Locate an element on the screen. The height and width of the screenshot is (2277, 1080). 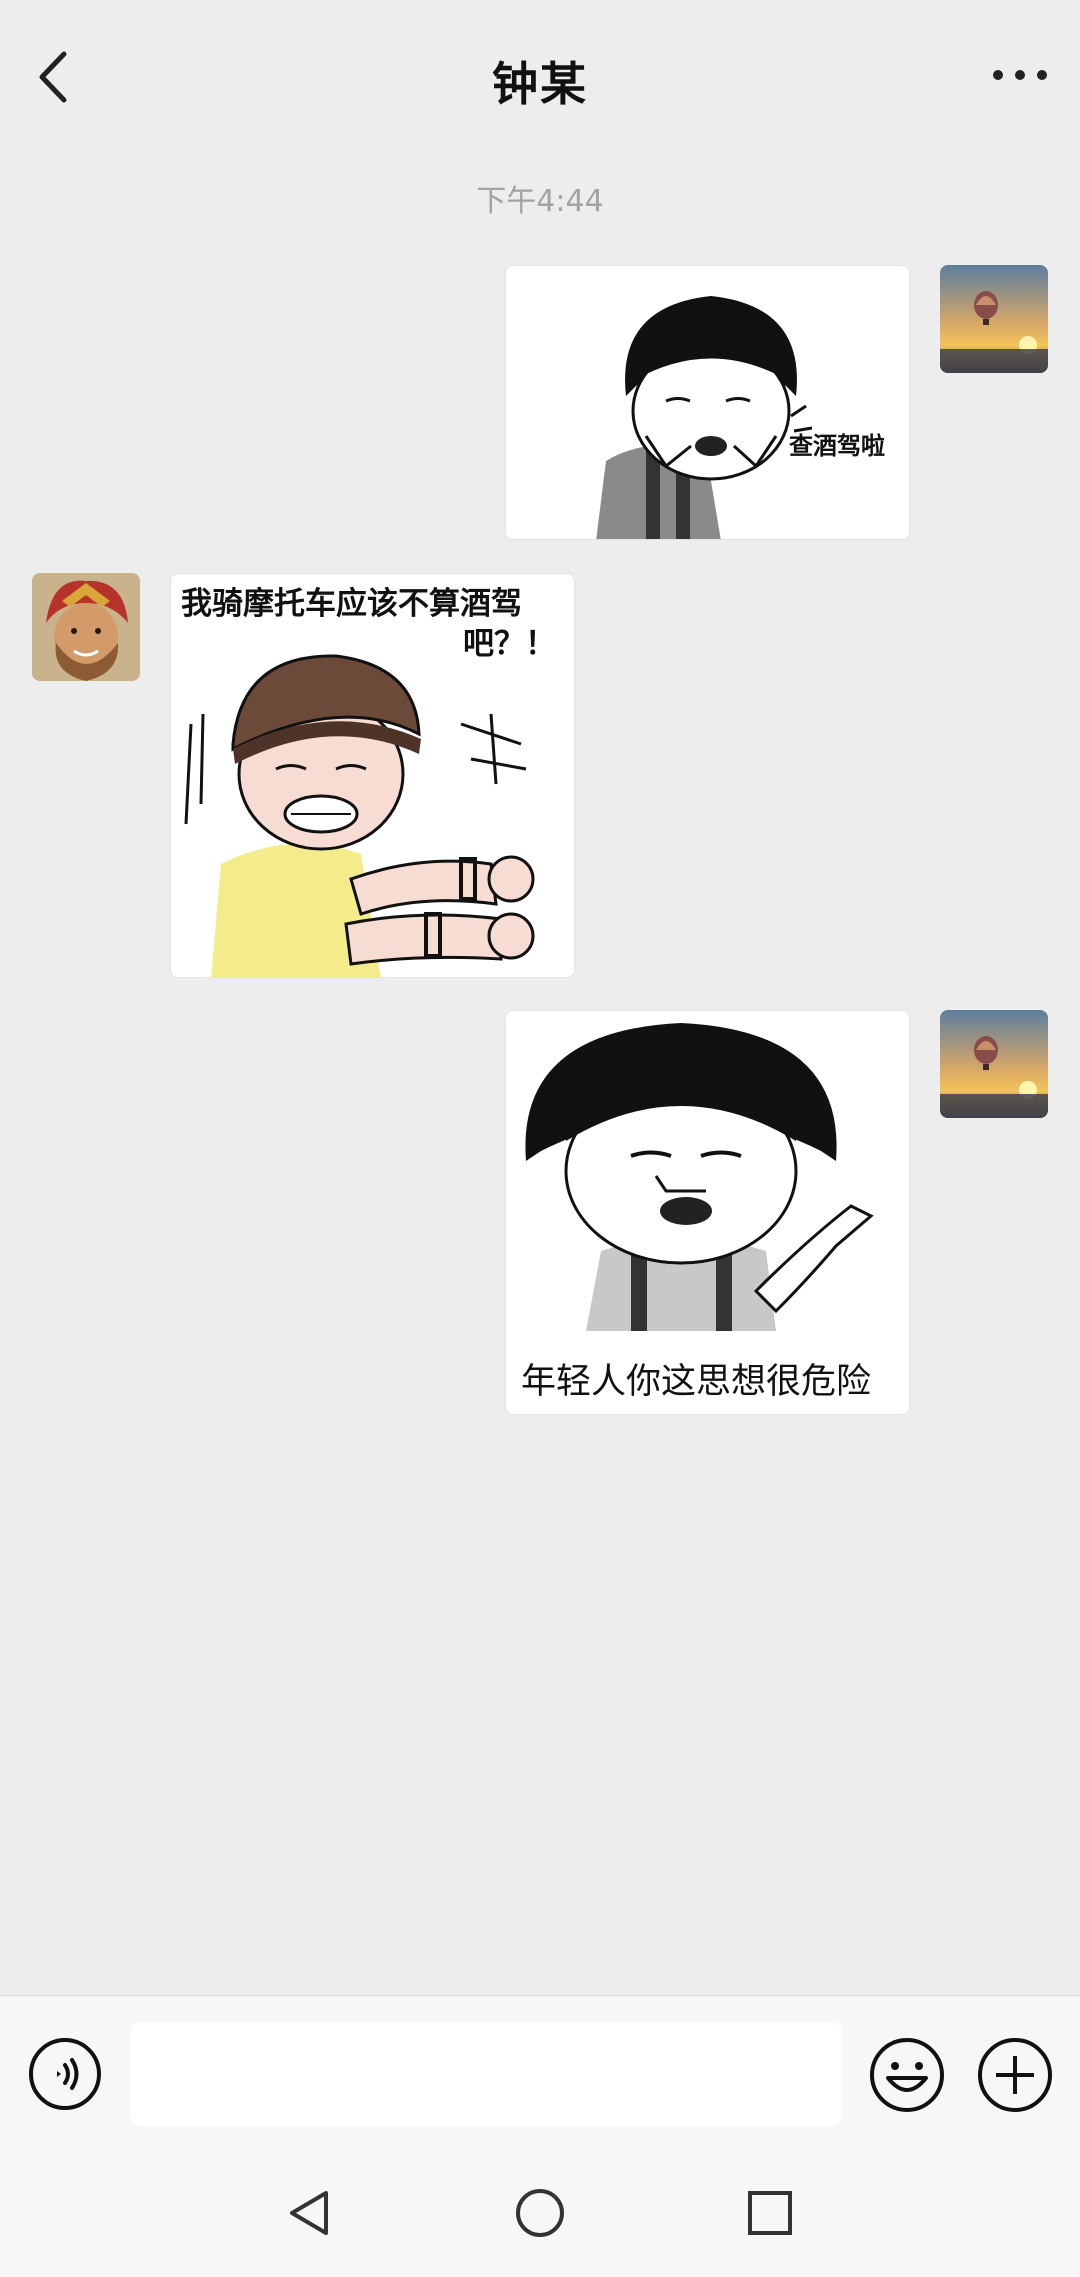
system-home-button is located at coordinates (540, 2213).